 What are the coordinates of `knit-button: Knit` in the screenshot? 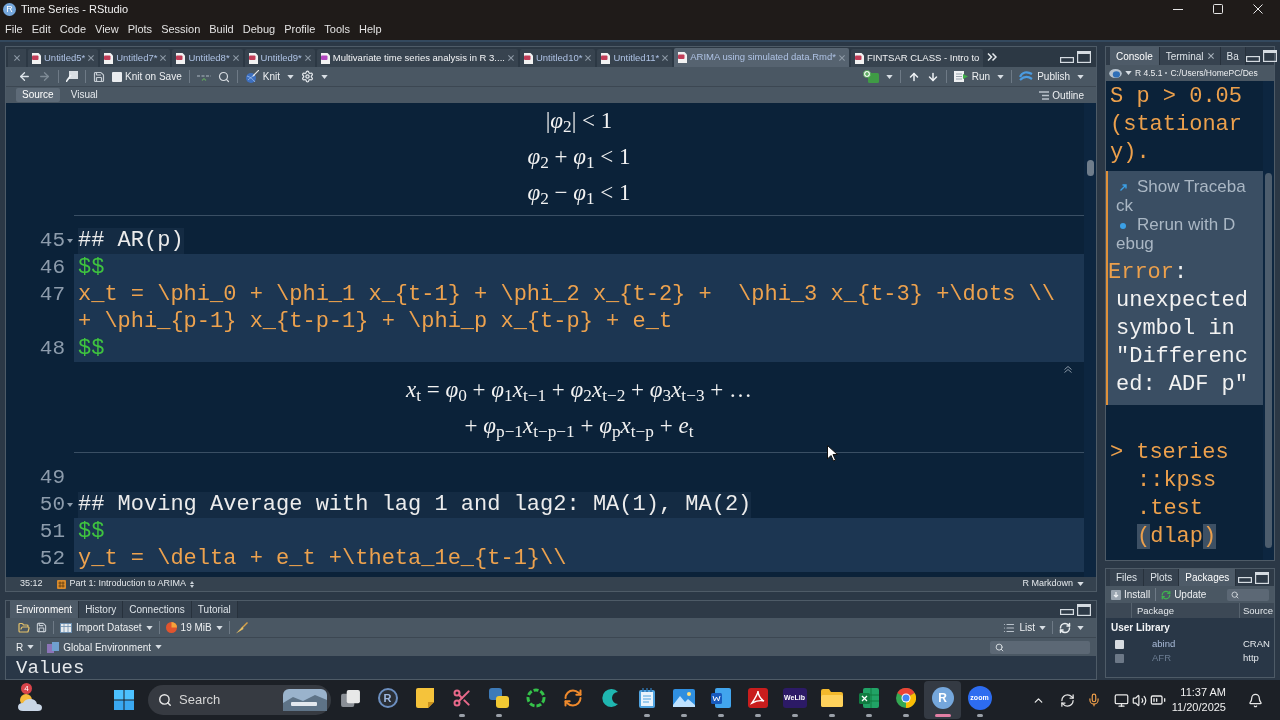 It's located at (262, 76).